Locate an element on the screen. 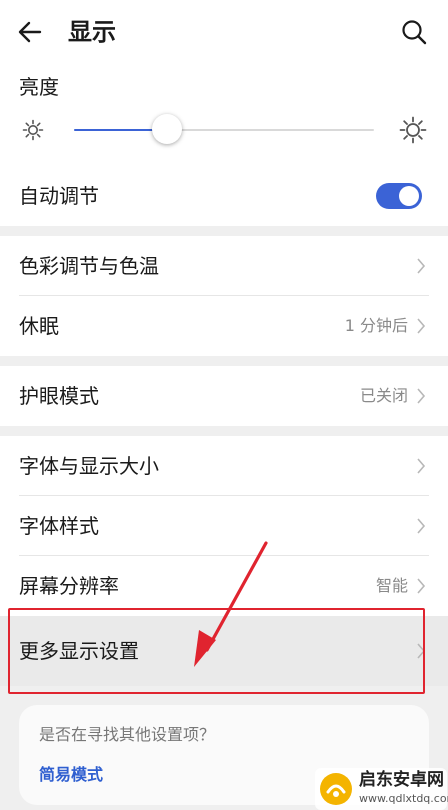 This screenshot has height=810, width=448. font-style-row: 字体样式 is located at coordinates (224, 526).